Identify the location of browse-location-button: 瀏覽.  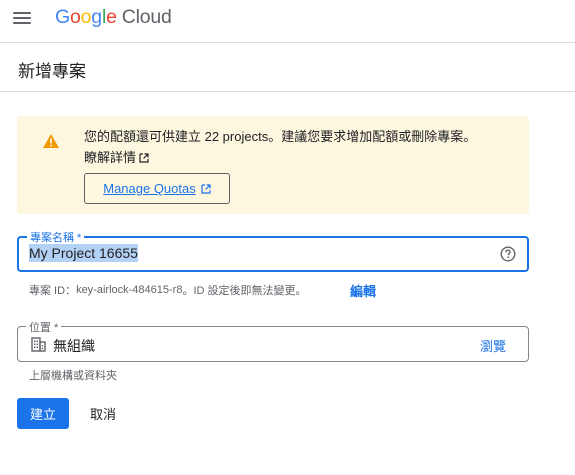
(493, 345).